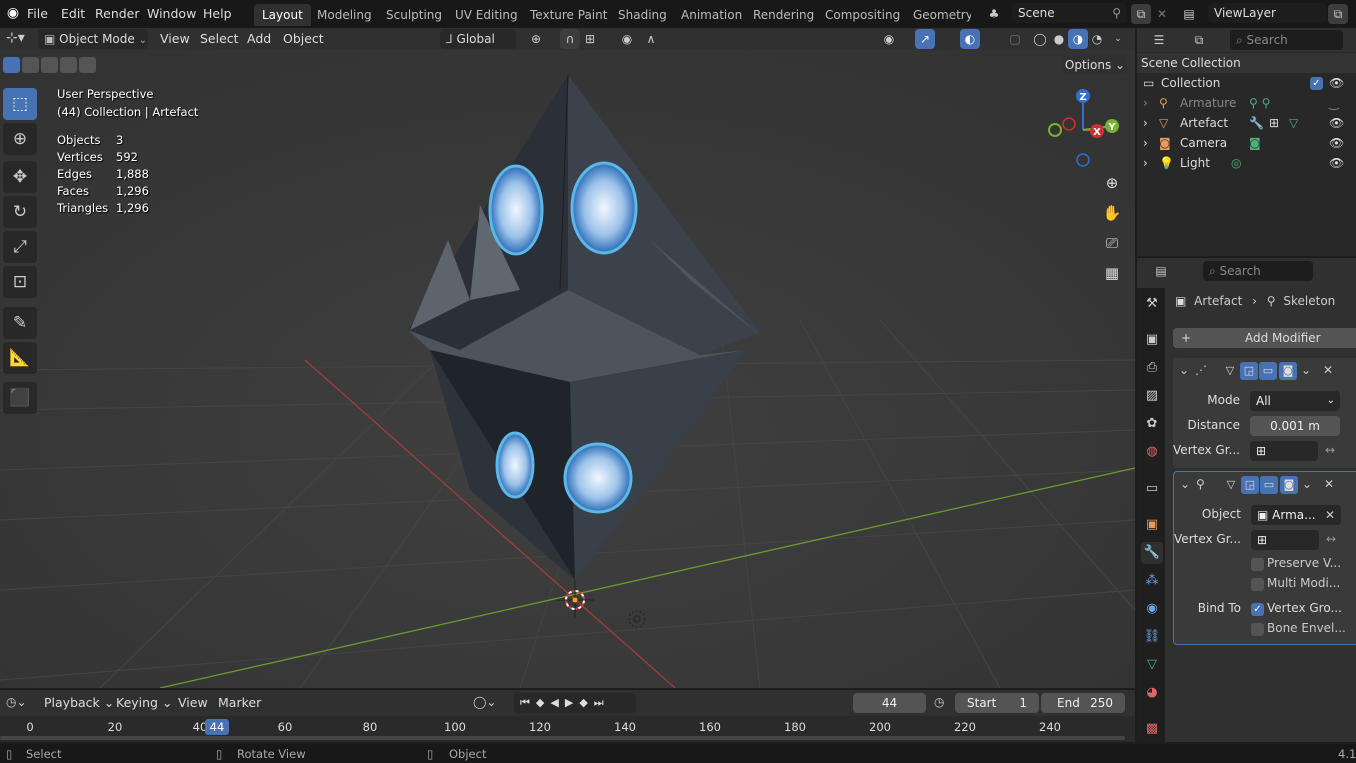  I want to click on bind-vertex-groups-checkbox: ✓, so click(1257, 609).